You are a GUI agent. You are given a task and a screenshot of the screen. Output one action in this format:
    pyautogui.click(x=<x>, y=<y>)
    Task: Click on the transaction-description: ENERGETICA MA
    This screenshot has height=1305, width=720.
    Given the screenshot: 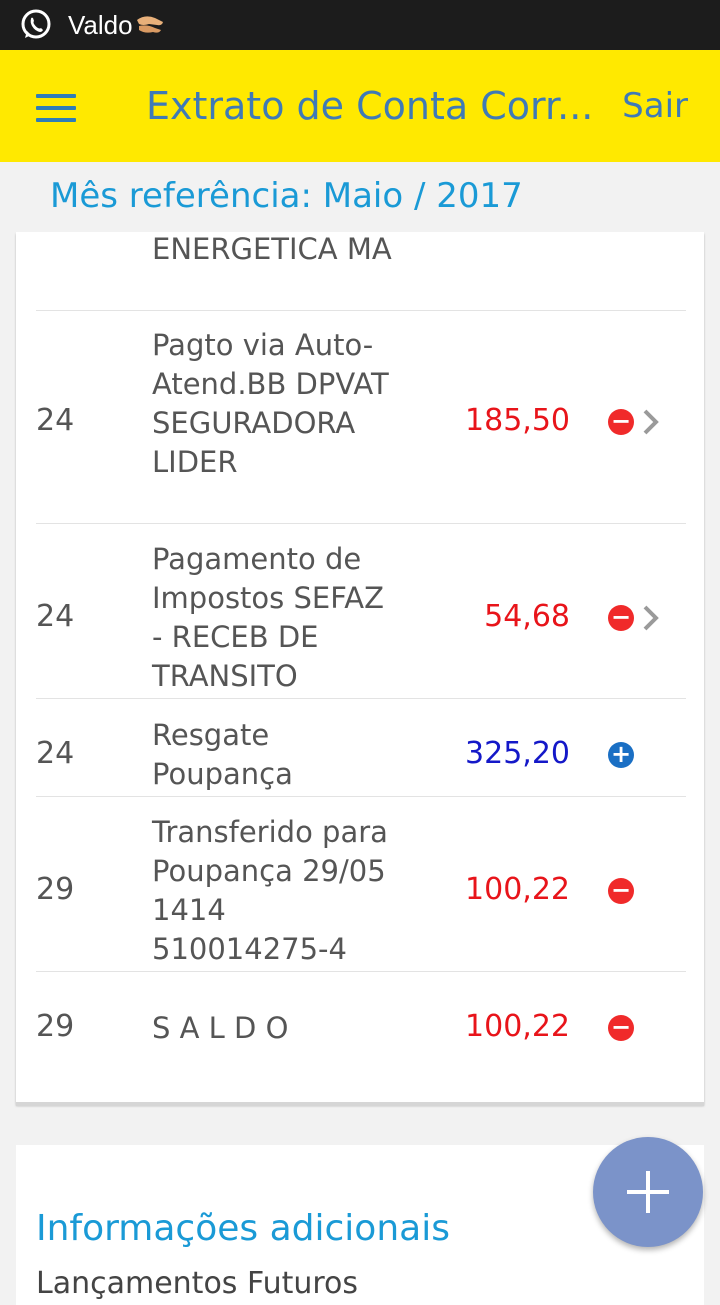 What is the action you would take?
    pyautogui.click(x=272, y=249)
    